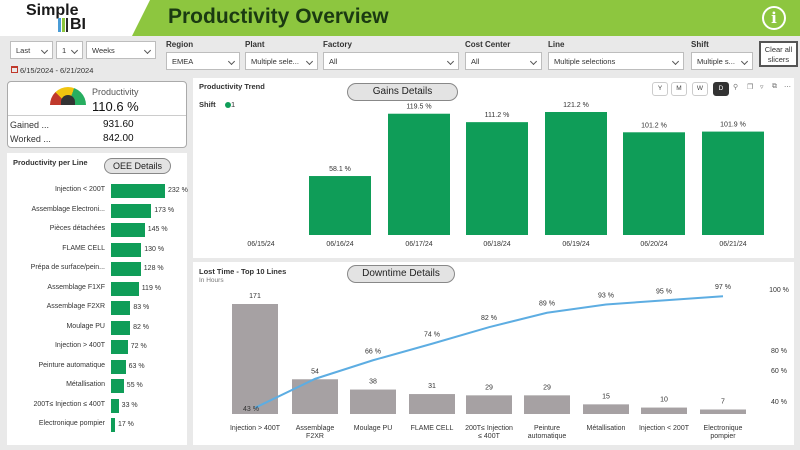 The width and height of the screenshot is (800, 450). Describe the element at coordinates (78, 24) in the screenshot. I see `logo-text-bi: BI` at that location.